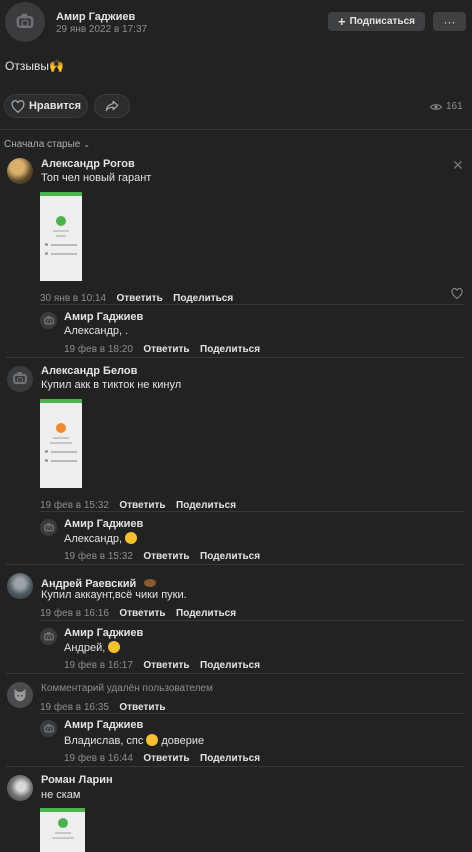 This screenshot has width=472, height=852. I want to click on like-button: Нравится, so click(46, 106).